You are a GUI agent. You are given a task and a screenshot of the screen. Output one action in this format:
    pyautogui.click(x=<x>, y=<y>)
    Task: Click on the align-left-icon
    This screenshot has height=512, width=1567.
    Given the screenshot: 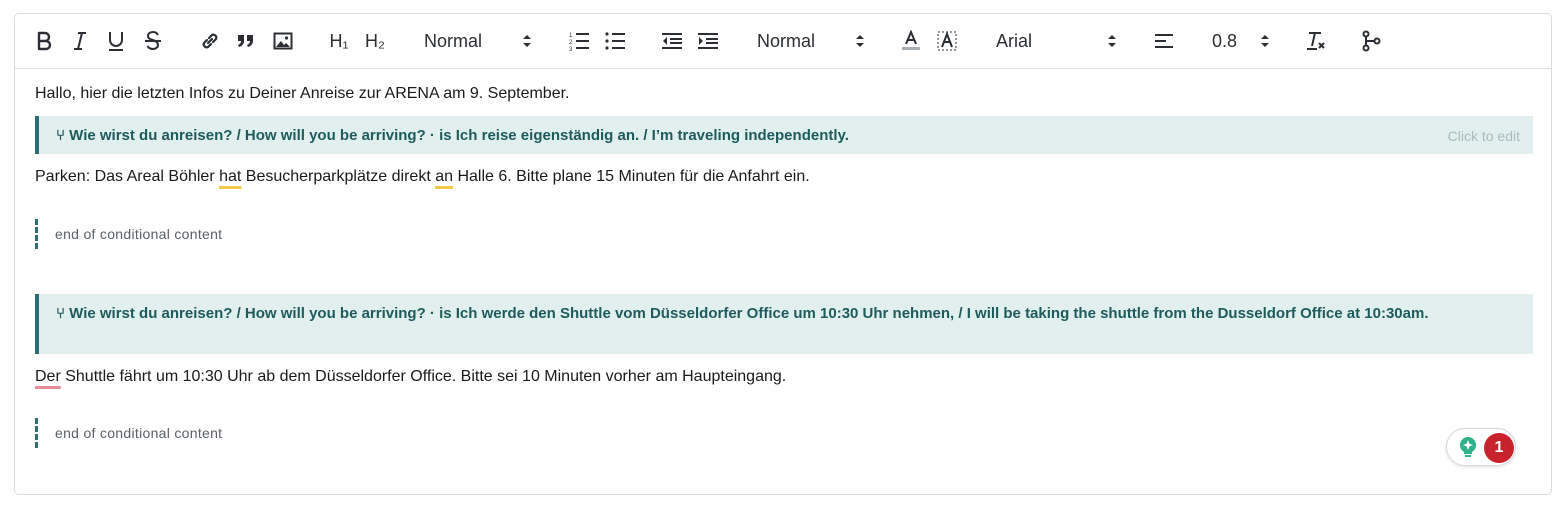 What is the action you would take?
    pyautogui.click(x=1164, y=41)
    